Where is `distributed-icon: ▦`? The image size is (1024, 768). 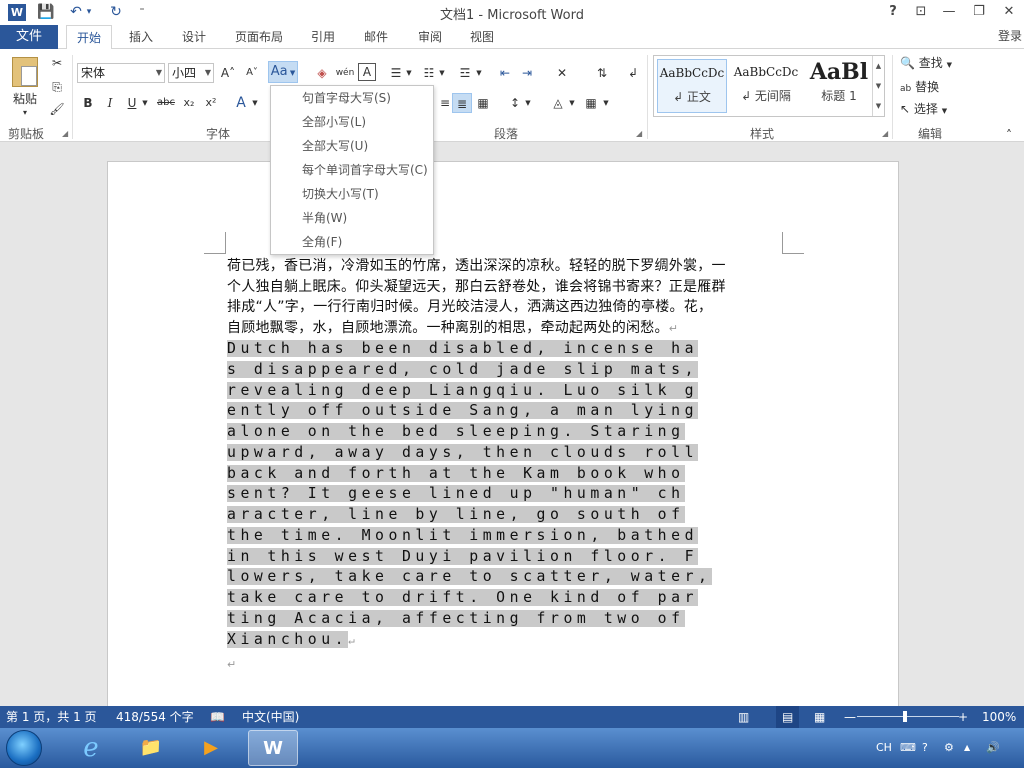 distributed-icon: ▦ is located at coordinates (483, 103).